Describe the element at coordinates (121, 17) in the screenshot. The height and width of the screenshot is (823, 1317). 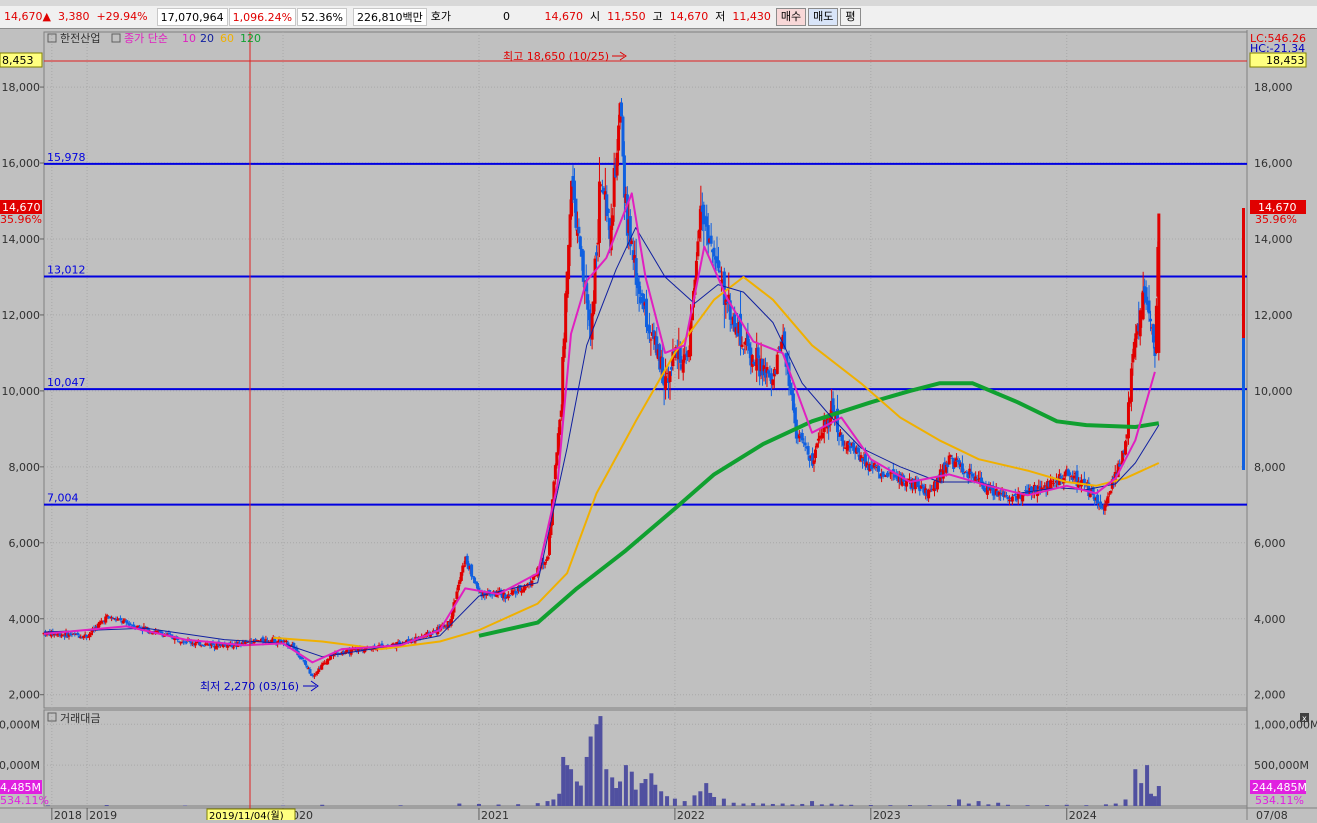
I see `price-change-pct: +29.94%` at that location.